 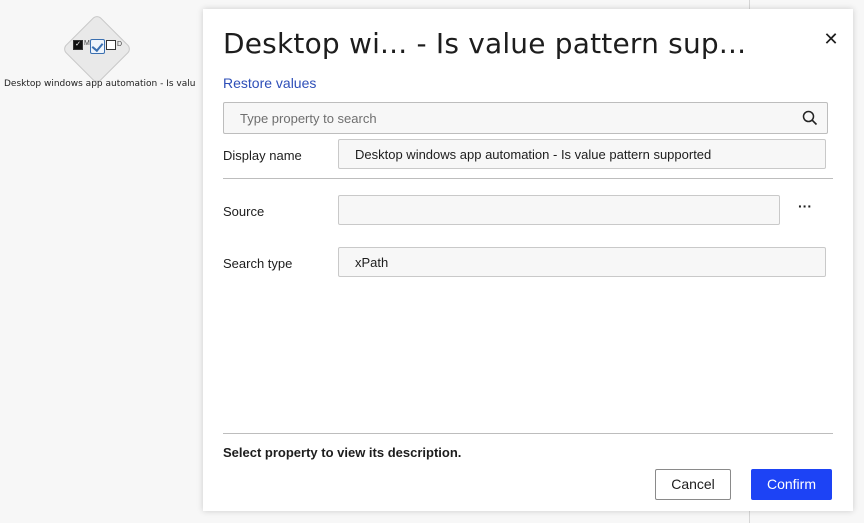 What do you see at coordinates (262, 155) in the screenshot?
I see `display-name-label: Display name` at bounding box center [262, 155].